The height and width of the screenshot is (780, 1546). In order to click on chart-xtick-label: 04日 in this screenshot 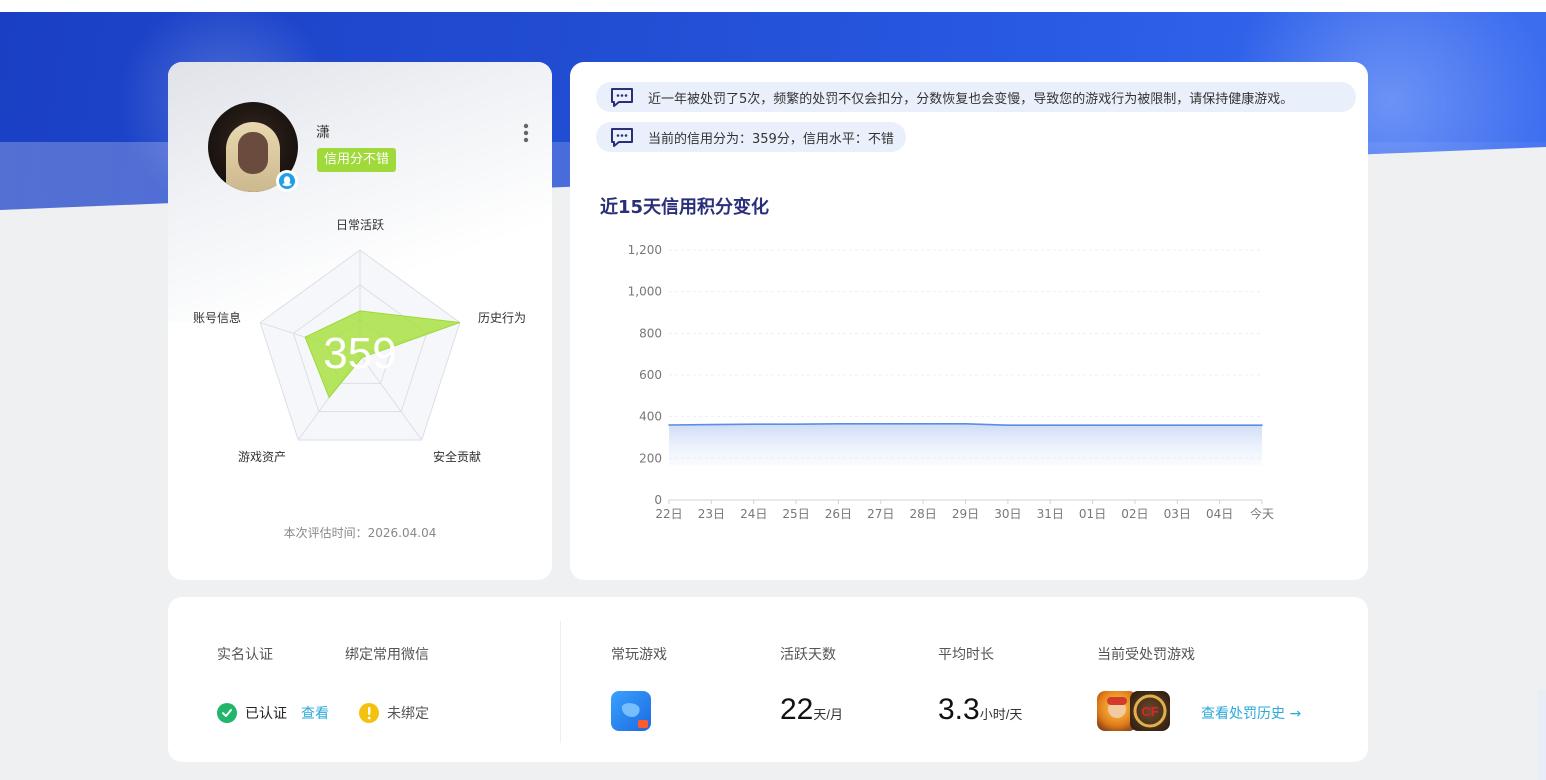, I will do `click(1219, 514)`.